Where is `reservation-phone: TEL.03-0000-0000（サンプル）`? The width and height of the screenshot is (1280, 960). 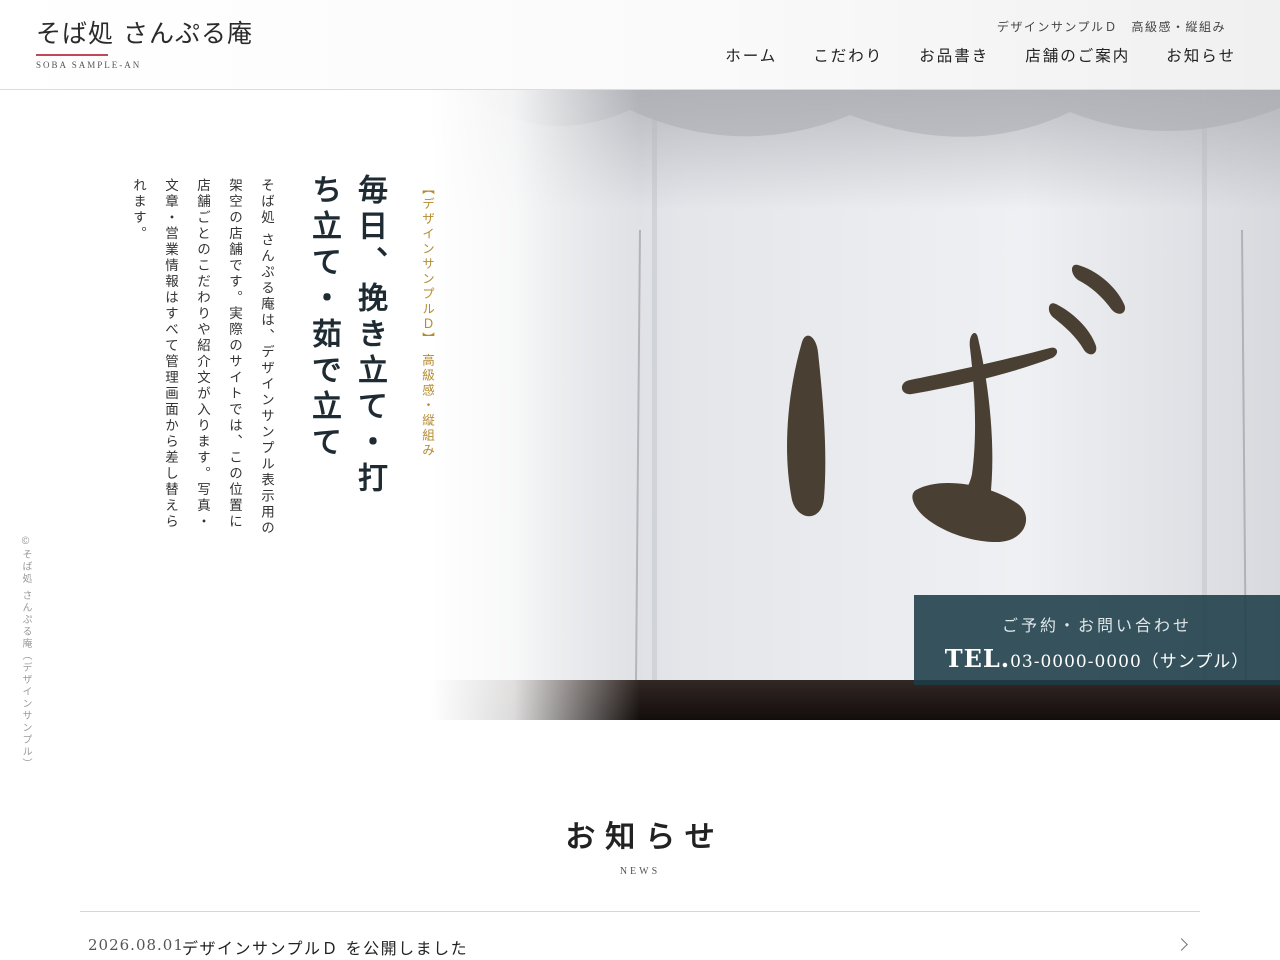 reservation-phone: TEL.03-0000-0000（サンプル） is located at coordinates (1097, 658).